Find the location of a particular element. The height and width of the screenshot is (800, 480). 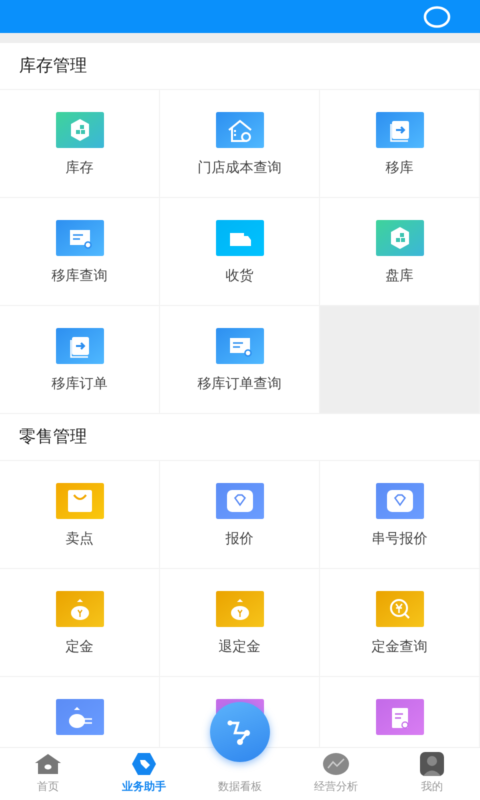

menu-tile: 移库订单 is located at coordinates (80, 360).